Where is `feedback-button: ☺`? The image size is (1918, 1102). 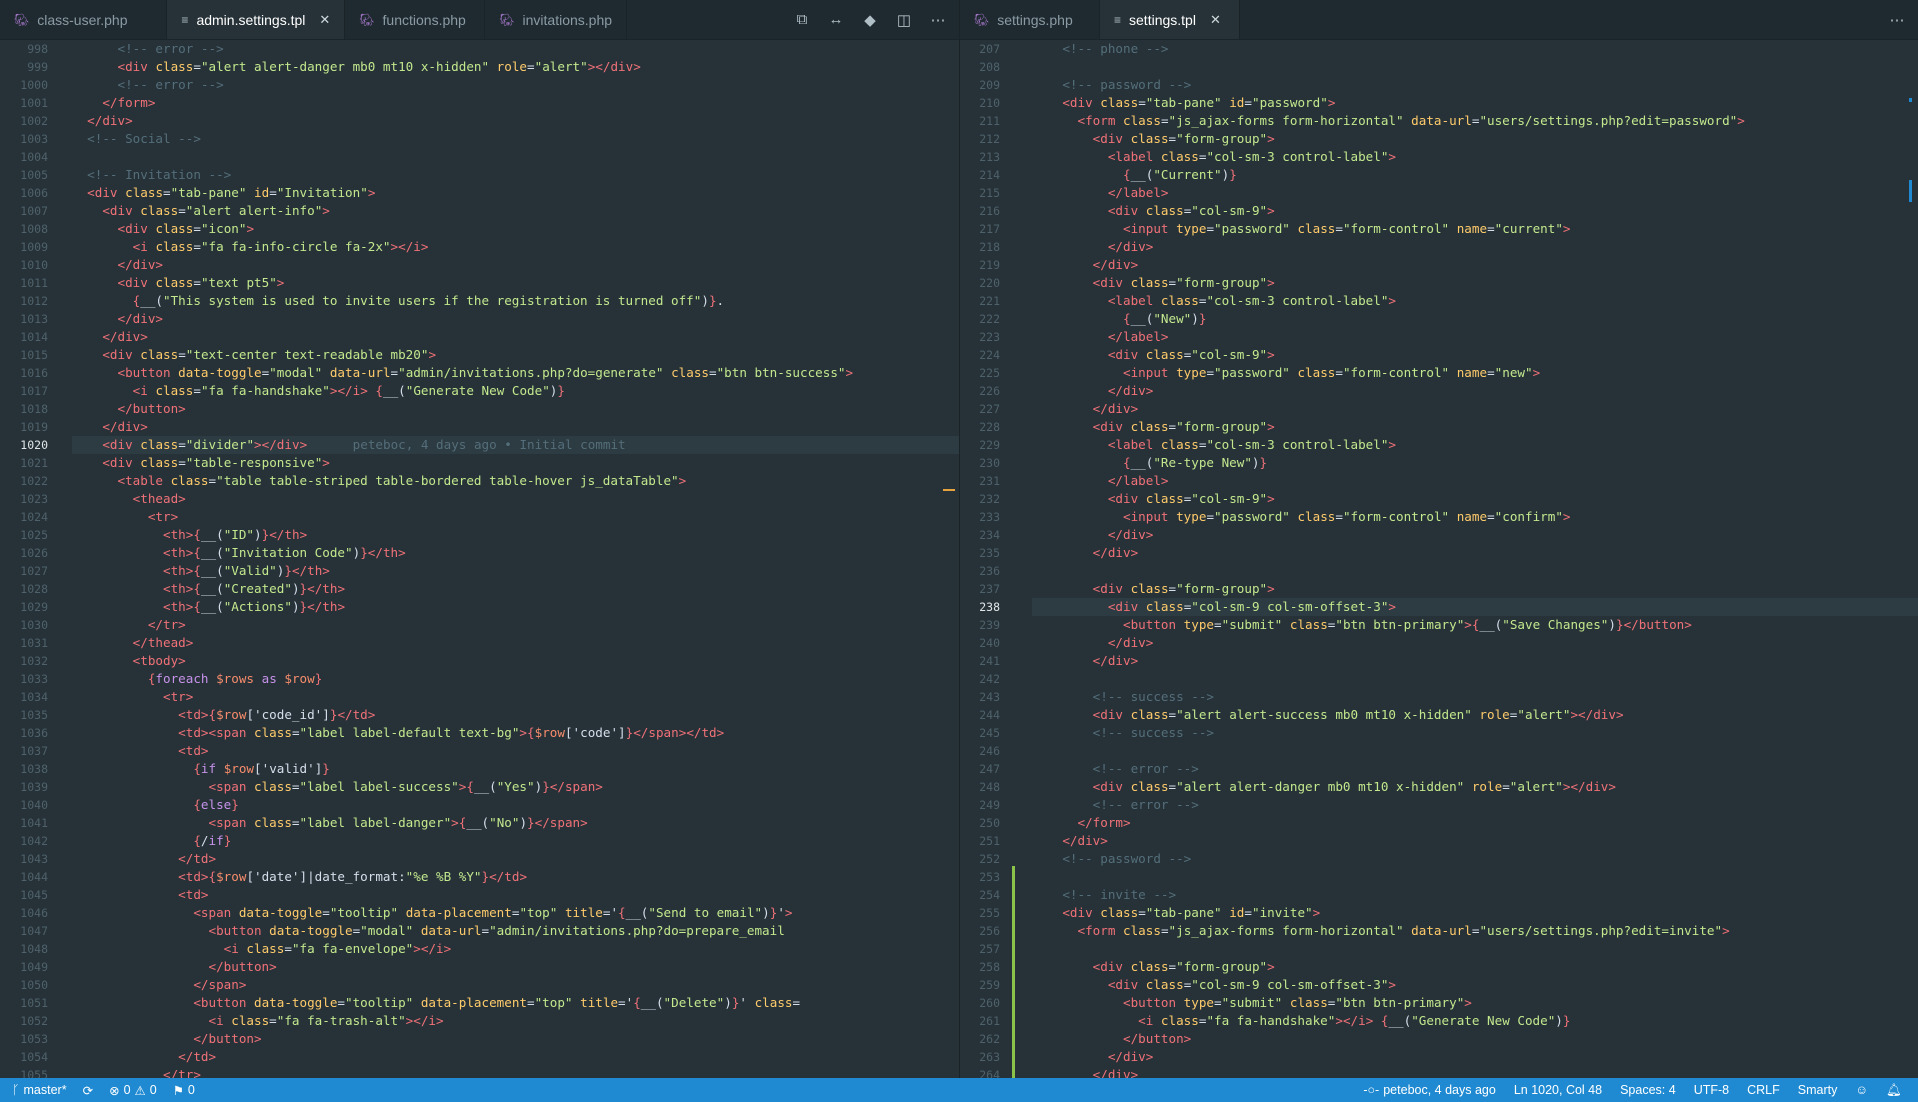
feedback-button: ☺ is located at coordinates (1861, 1090).